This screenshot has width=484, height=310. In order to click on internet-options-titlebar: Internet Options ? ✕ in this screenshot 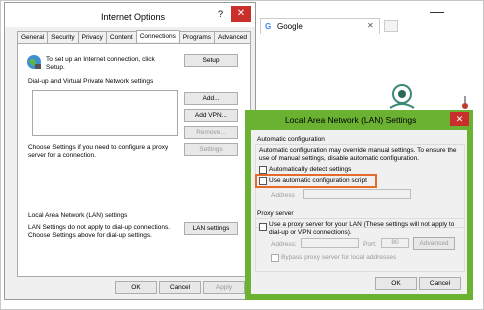, I will do `click(130, 15)`.